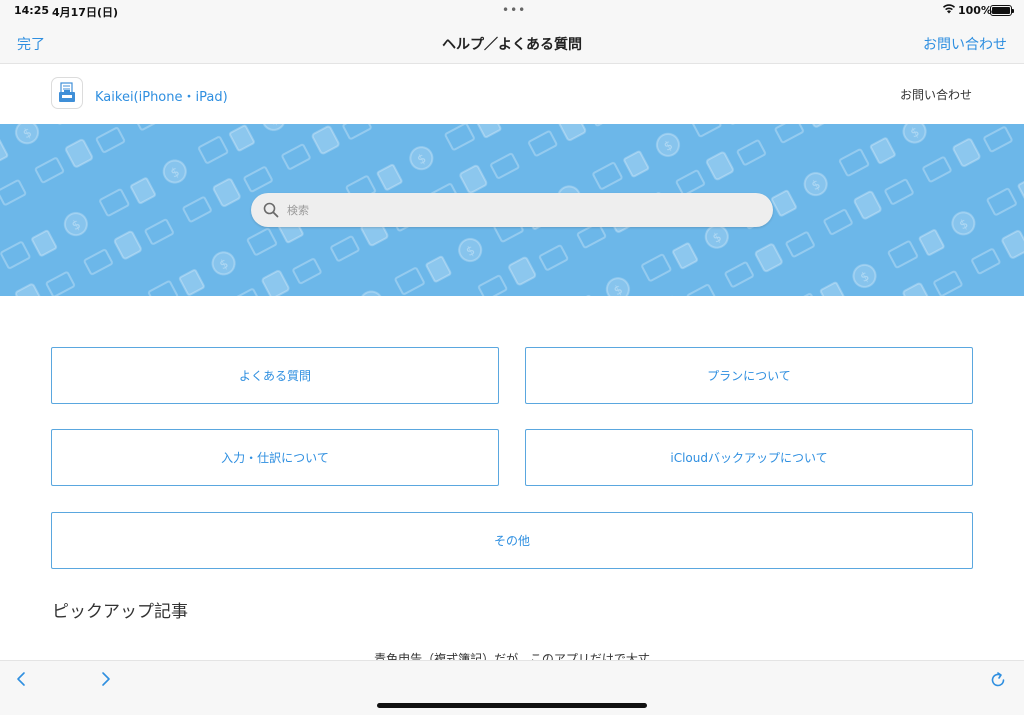 This screenshot has height=715, width=1024. What do you see at coordinates (512, 655) in the screenshot?
I see `pickup-article-link: 青色申告（複式簿記）だが、このアプリだけで大丈` at bounding box center [512, 655].